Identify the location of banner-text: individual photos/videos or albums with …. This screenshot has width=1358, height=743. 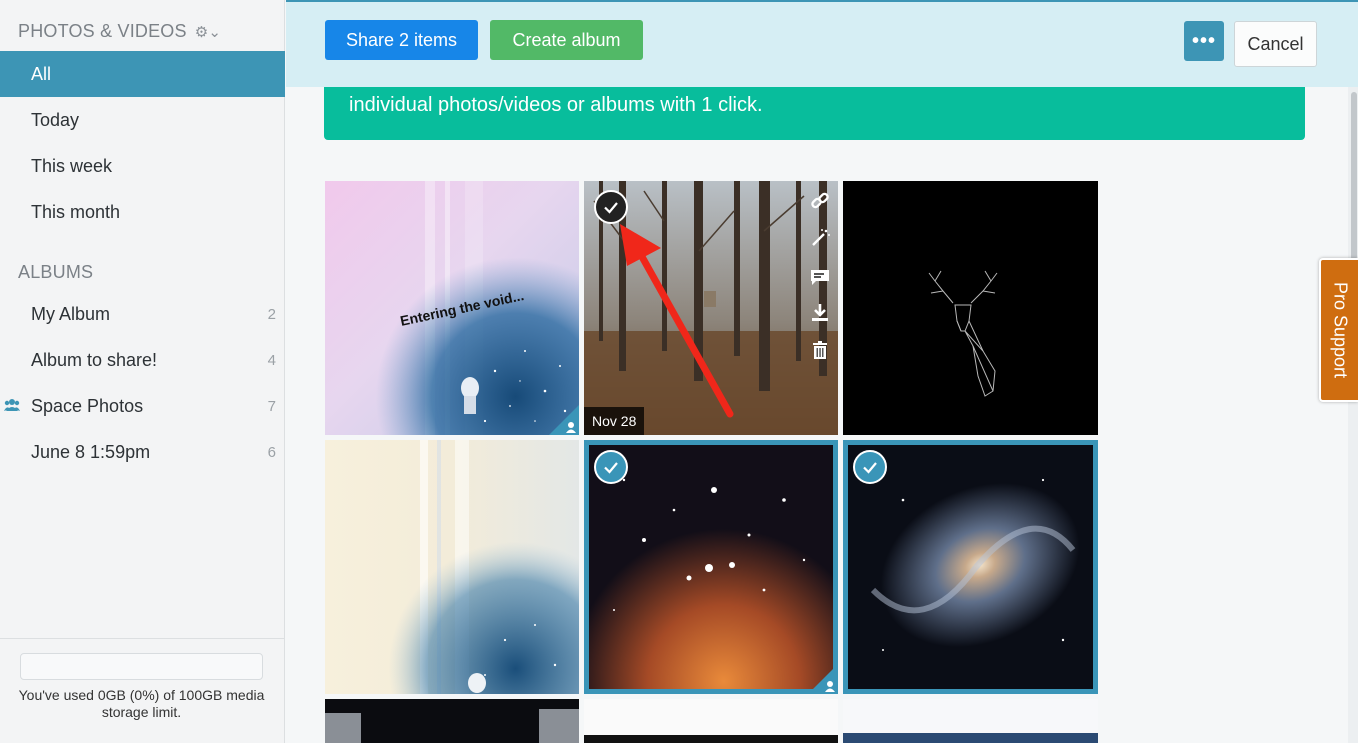
(556, 105).